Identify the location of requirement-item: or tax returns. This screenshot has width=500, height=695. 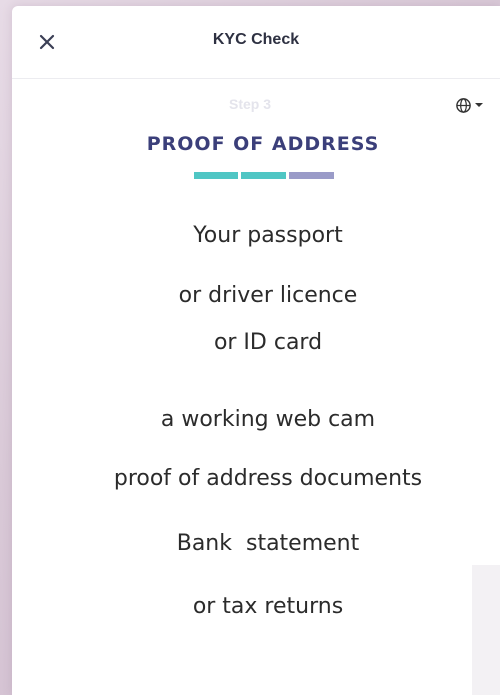
(268, 606).